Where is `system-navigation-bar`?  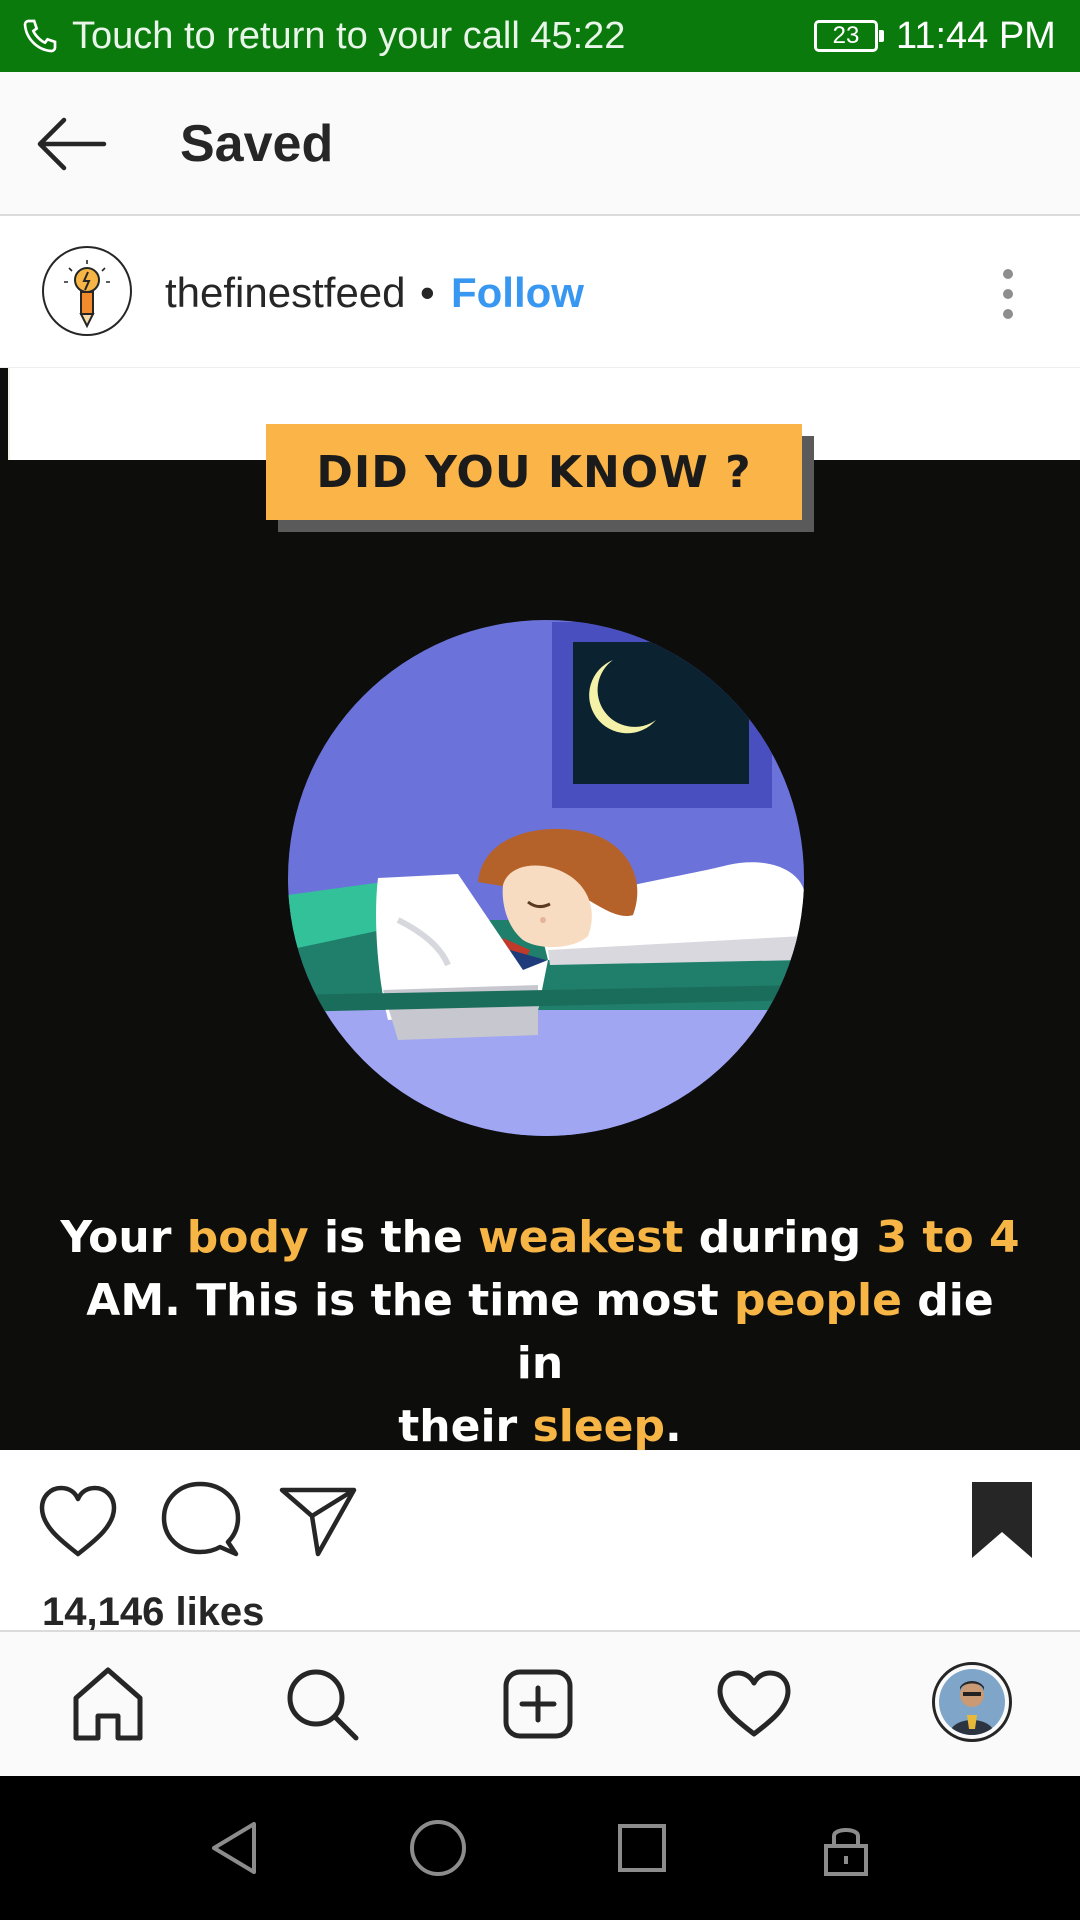 system-navigation-bar is located at coordinates (540, 1848).